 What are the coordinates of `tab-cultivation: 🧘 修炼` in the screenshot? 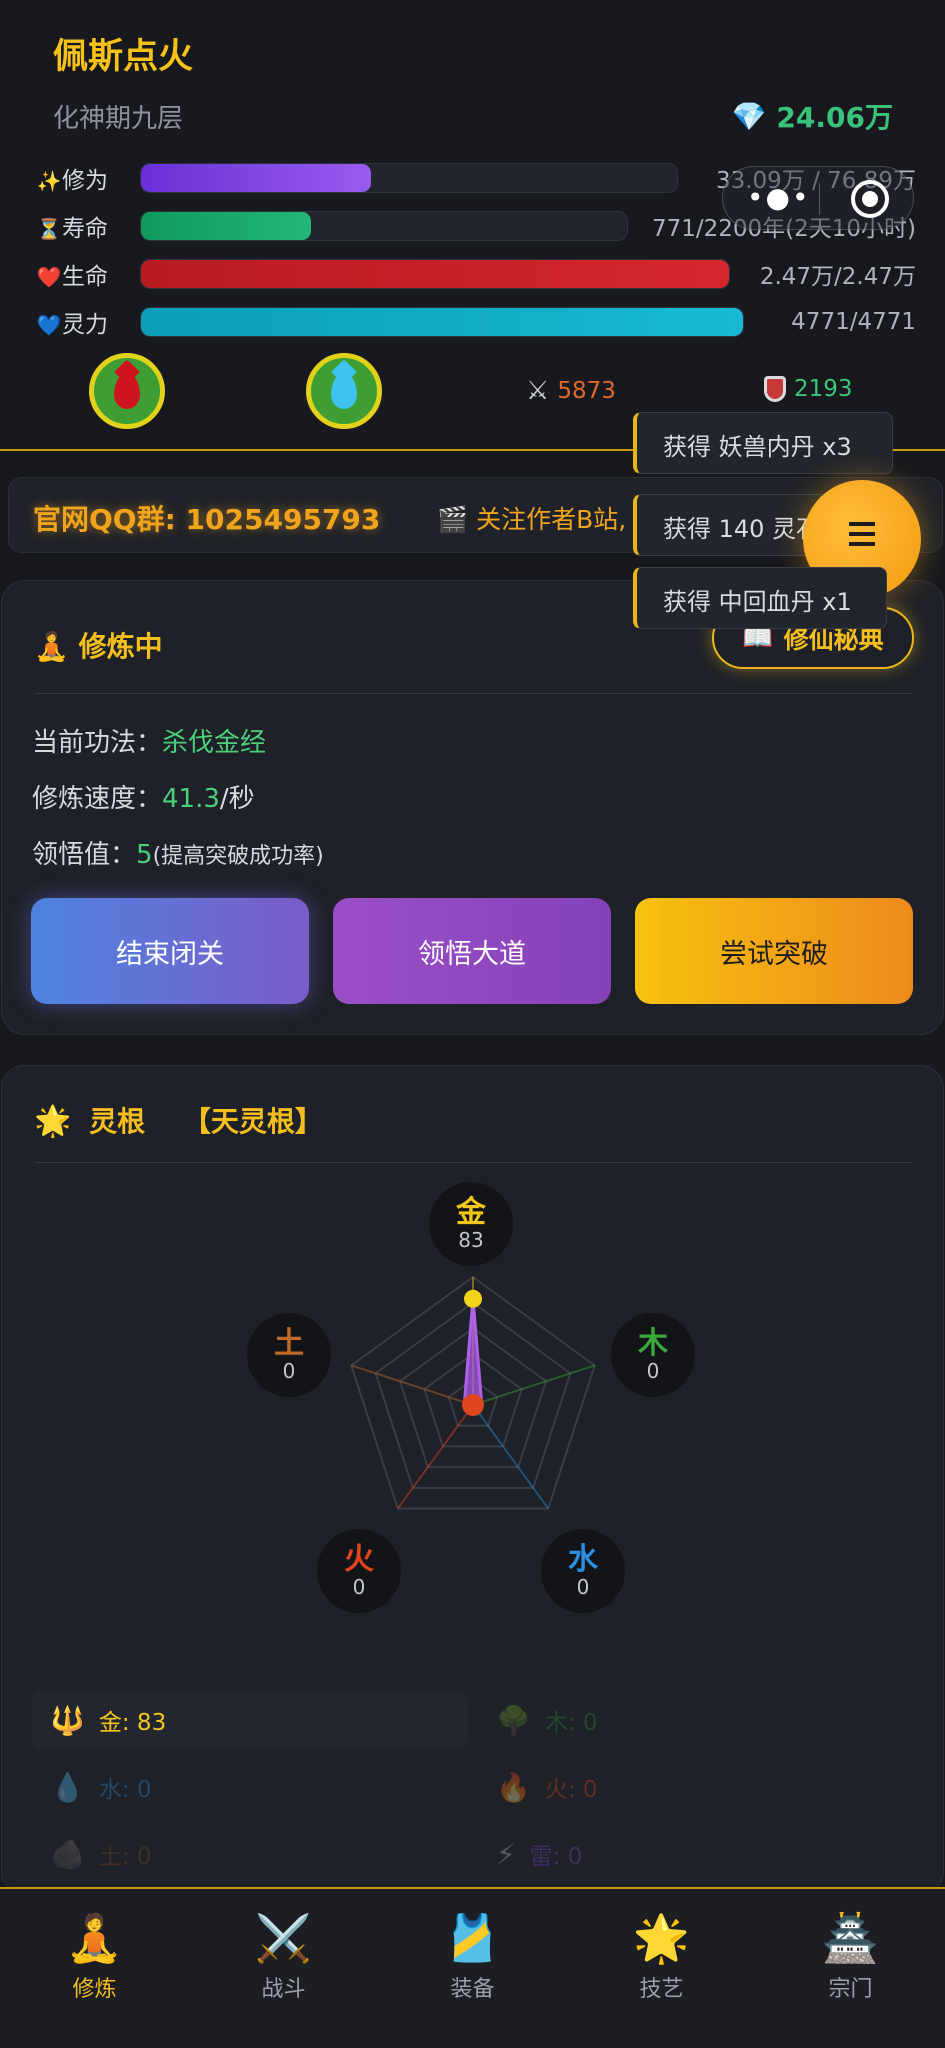 It's located at (94, 1959).